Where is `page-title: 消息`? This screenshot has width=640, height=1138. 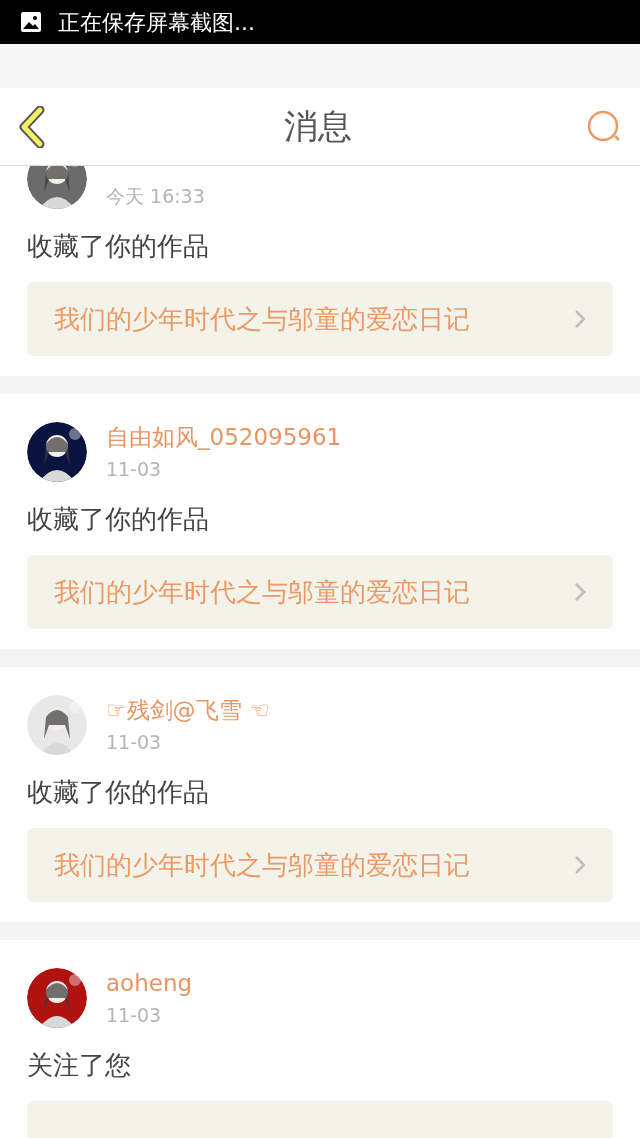
page-title: 消息 is located at coordinates (318, 126).